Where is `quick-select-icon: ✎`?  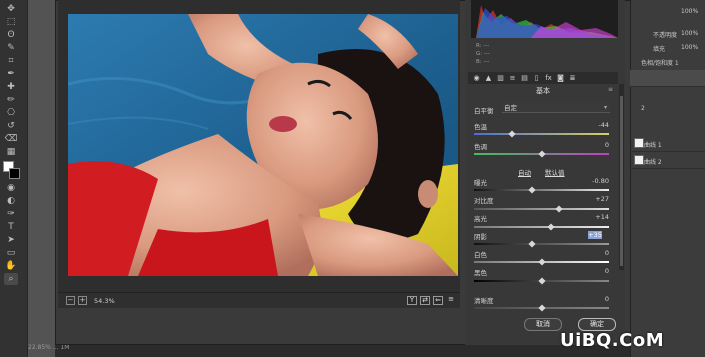 quick-select-icon: ✎ is located at coordinates (11, 48).